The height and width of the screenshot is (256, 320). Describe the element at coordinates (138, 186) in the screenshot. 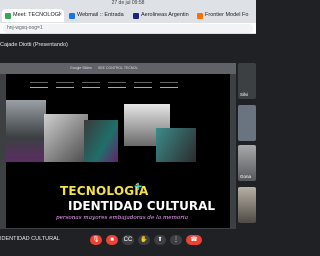

I see `slide-plus-sign: +` at that location.